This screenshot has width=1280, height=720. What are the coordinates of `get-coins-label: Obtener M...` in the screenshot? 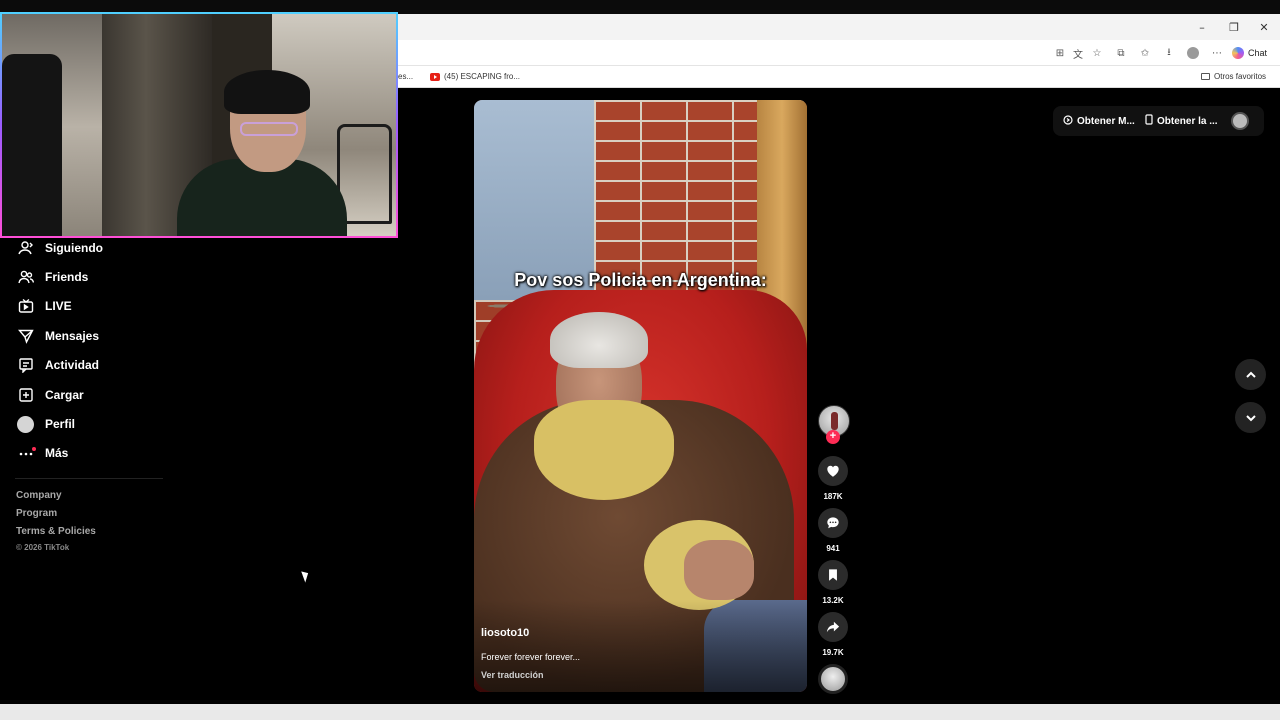 It's located at (1106, 121).